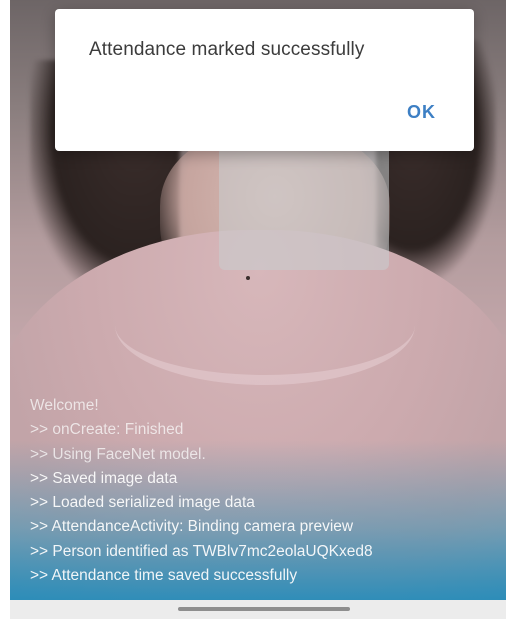  I want to click on log-line: >> onCreate: Finished, so click(107, 430).